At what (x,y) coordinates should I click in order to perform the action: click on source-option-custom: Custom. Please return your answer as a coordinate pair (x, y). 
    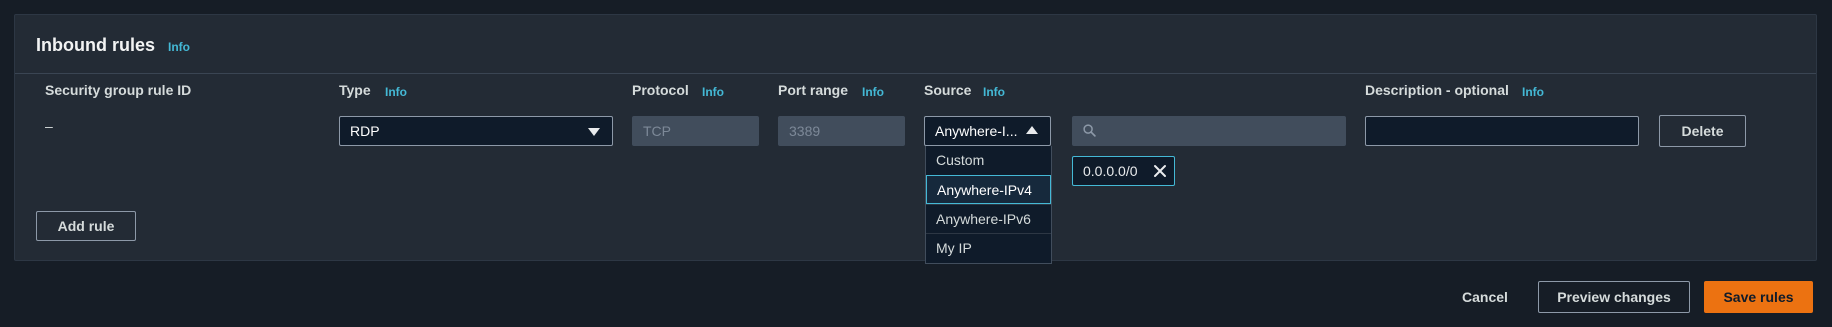
    Looking at the image, I should click on (988, 160).